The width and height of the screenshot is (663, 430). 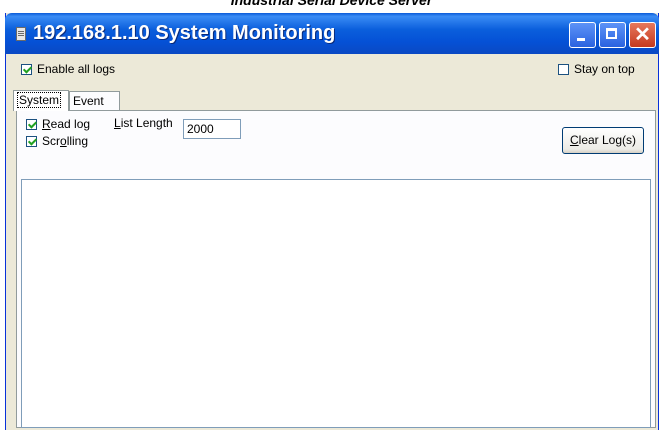 I want to click on stay-on-top-checkbox: Stay on top, so click(x=596, y=69).